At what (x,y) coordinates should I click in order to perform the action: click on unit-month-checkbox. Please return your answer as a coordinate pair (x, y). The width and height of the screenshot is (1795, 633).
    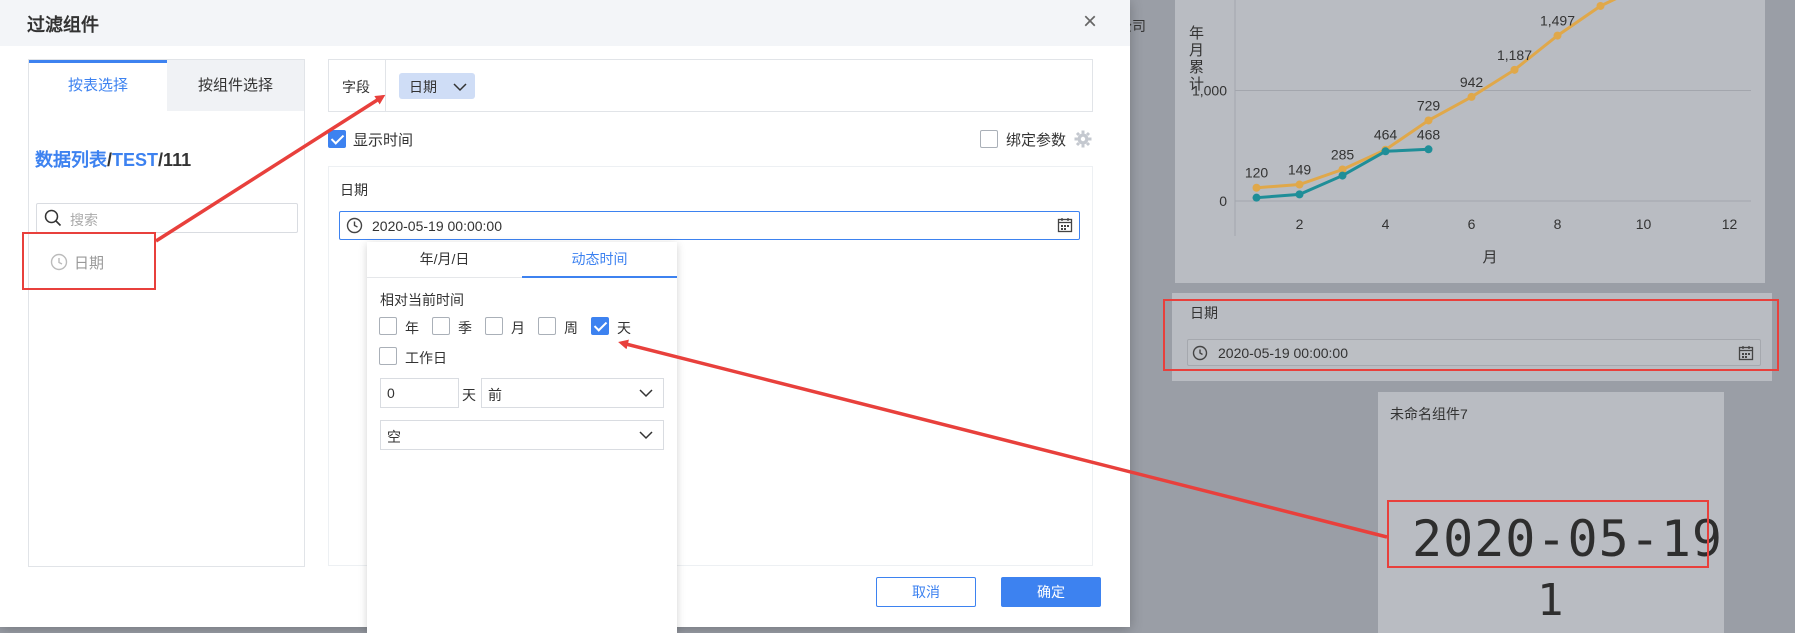
    Looking at the image, I should click on (494, 326).